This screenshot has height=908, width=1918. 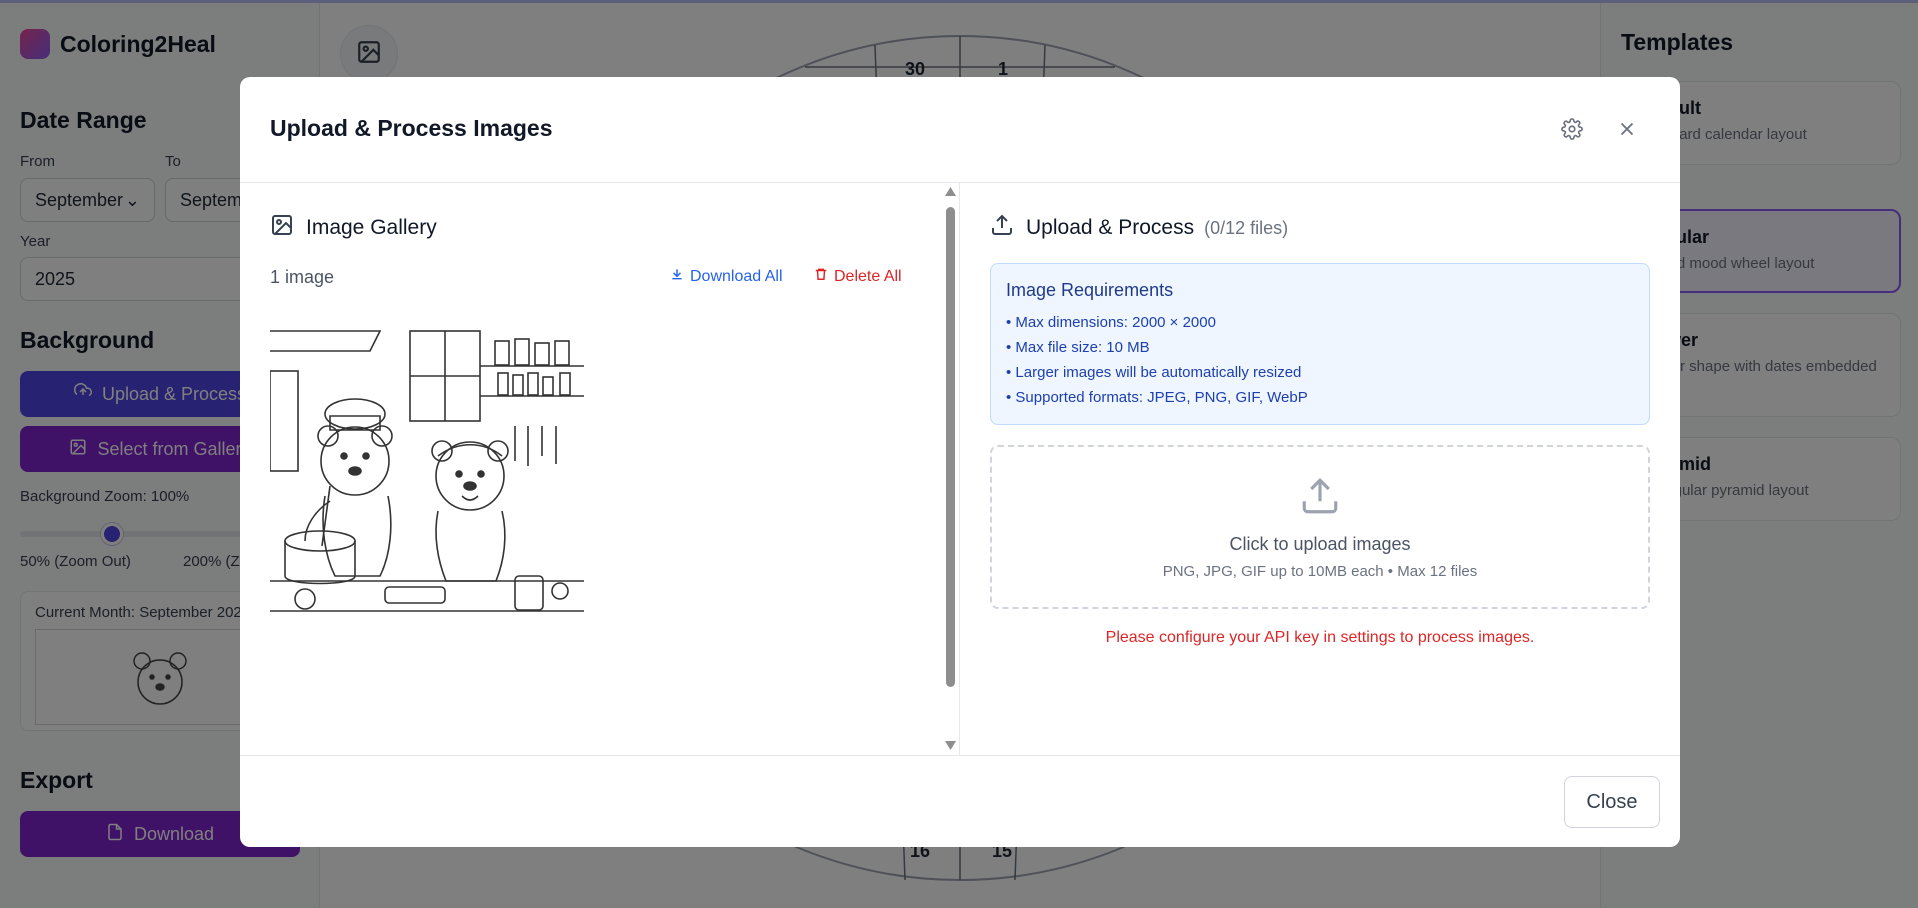 I want to click on scroll-up-arrow, so click(x=950, y=191).